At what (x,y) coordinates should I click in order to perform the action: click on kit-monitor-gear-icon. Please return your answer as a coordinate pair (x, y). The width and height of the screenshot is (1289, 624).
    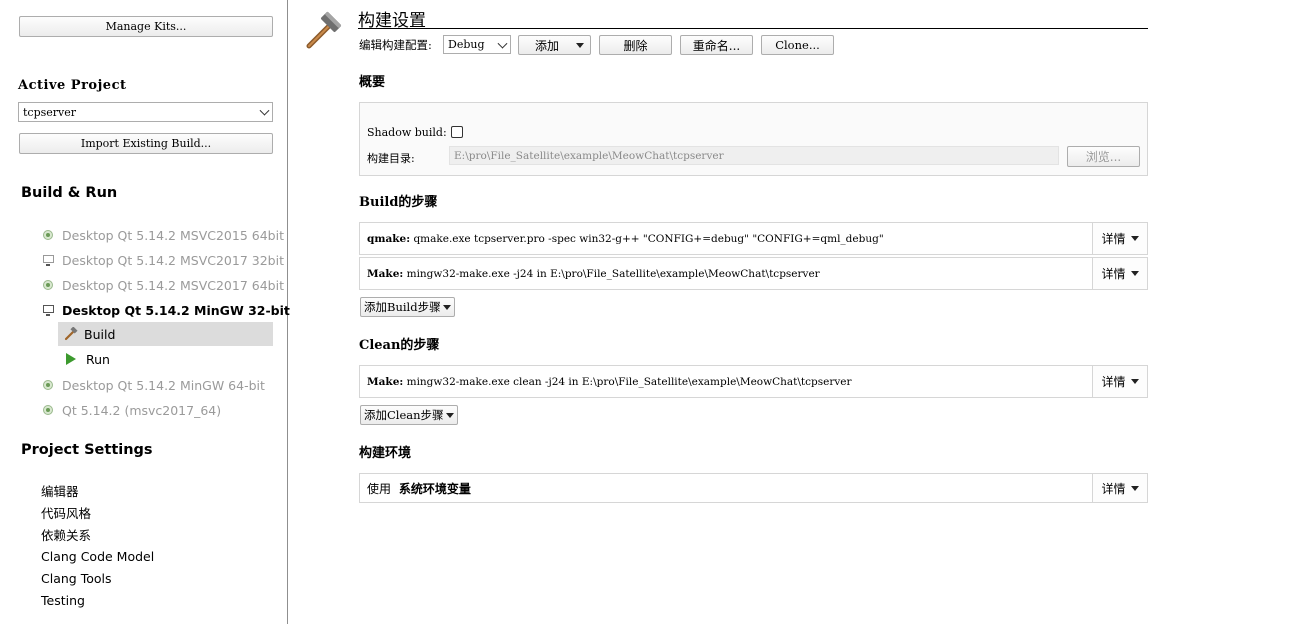
    Looking at the image, I should click on (48, 260).